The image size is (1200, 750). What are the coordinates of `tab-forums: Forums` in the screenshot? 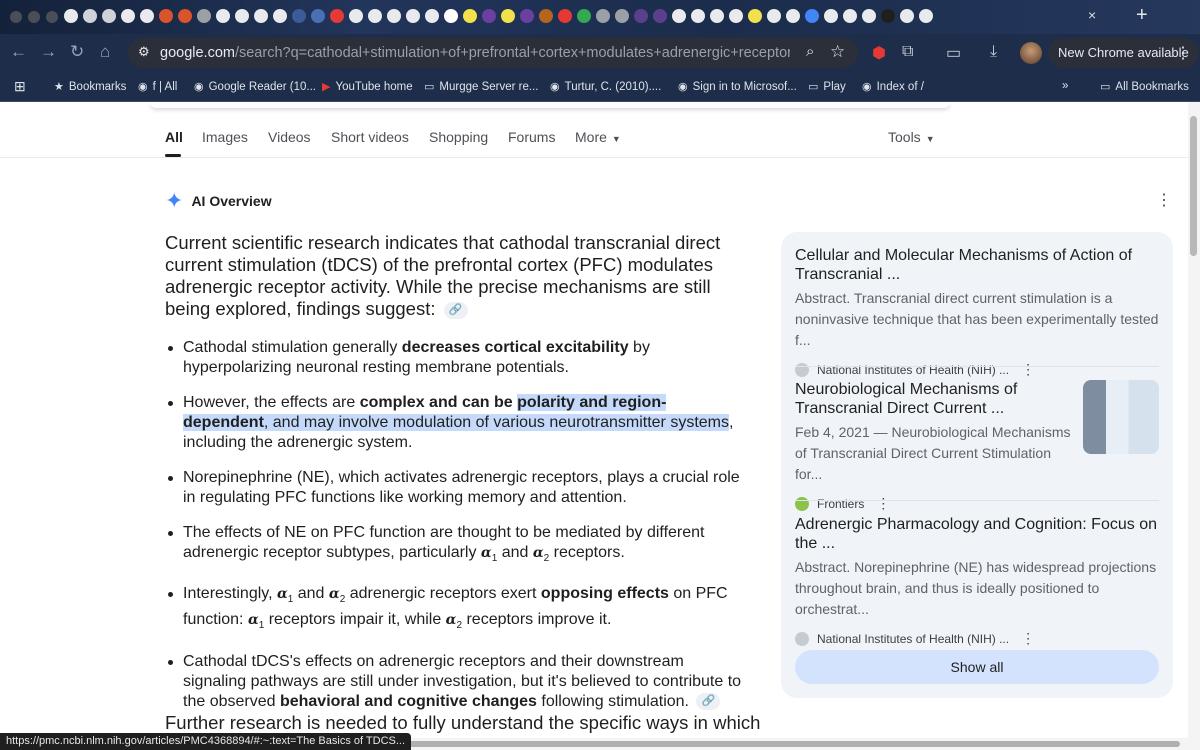 It's located at (531, 137).